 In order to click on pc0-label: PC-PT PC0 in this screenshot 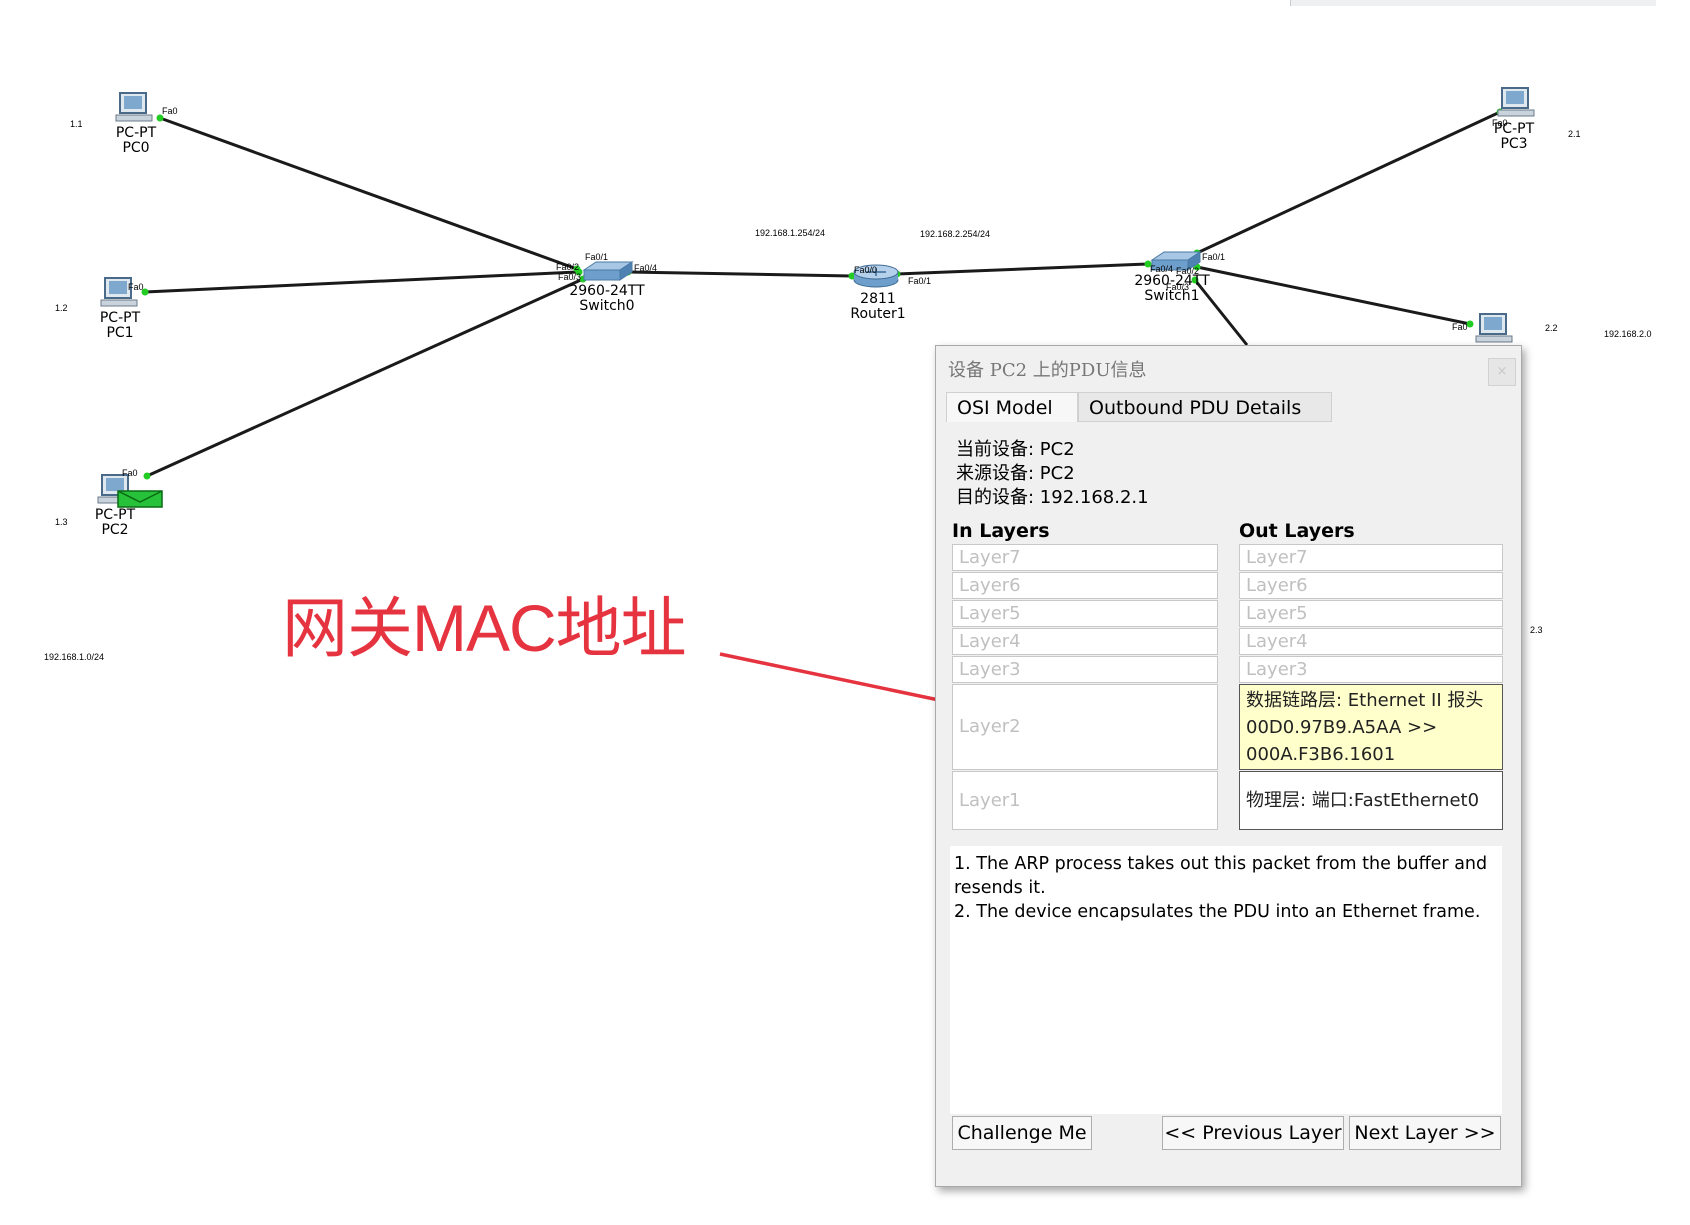, I will do `click(136, 141)`.